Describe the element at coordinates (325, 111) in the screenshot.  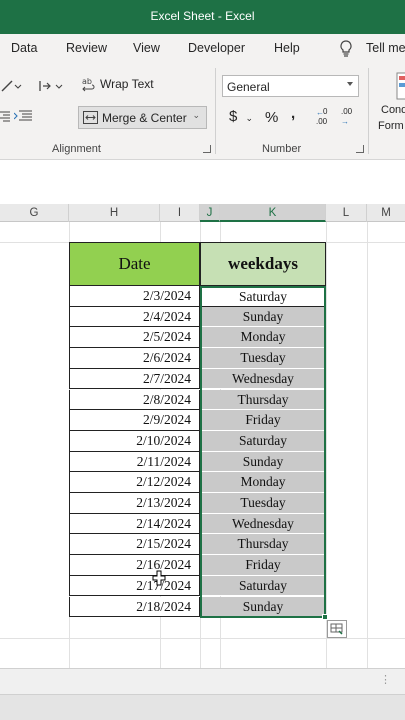
I see `increase-decimal-top: 0` at that location.